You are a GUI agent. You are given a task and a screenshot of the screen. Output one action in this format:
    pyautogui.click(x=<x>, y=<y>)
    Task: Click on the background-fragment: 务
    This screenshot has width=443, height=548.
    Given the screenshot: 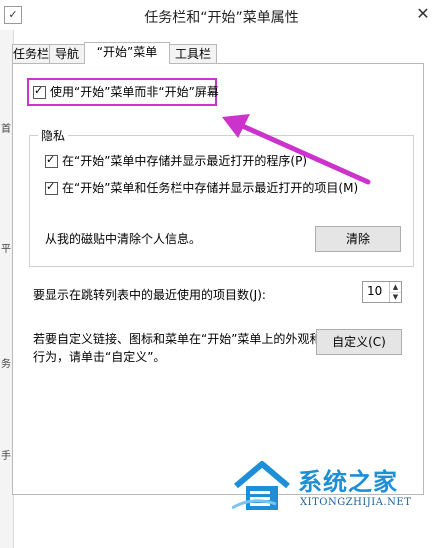 What is the action you would take?
    pyautogui.click(x=6, y=364)
    